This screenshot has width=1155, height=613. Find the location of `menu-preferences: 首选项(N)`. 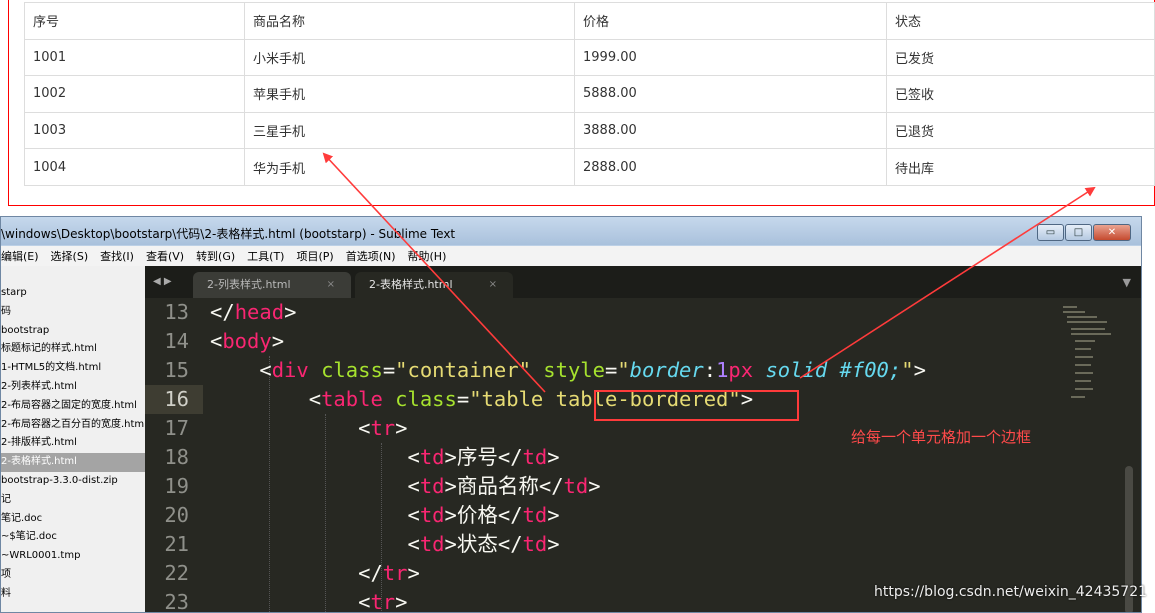

menu-preferences: 首选项(N) is located at coordinates (371, 256).